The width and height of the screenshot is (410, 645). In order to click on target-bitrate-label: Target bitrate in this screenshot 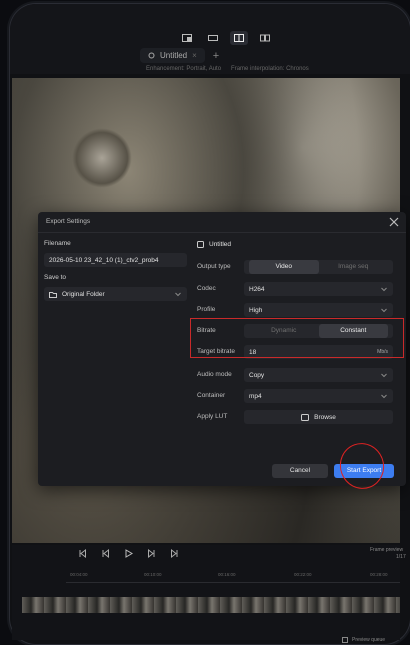, I will do `click(216, 351)`.